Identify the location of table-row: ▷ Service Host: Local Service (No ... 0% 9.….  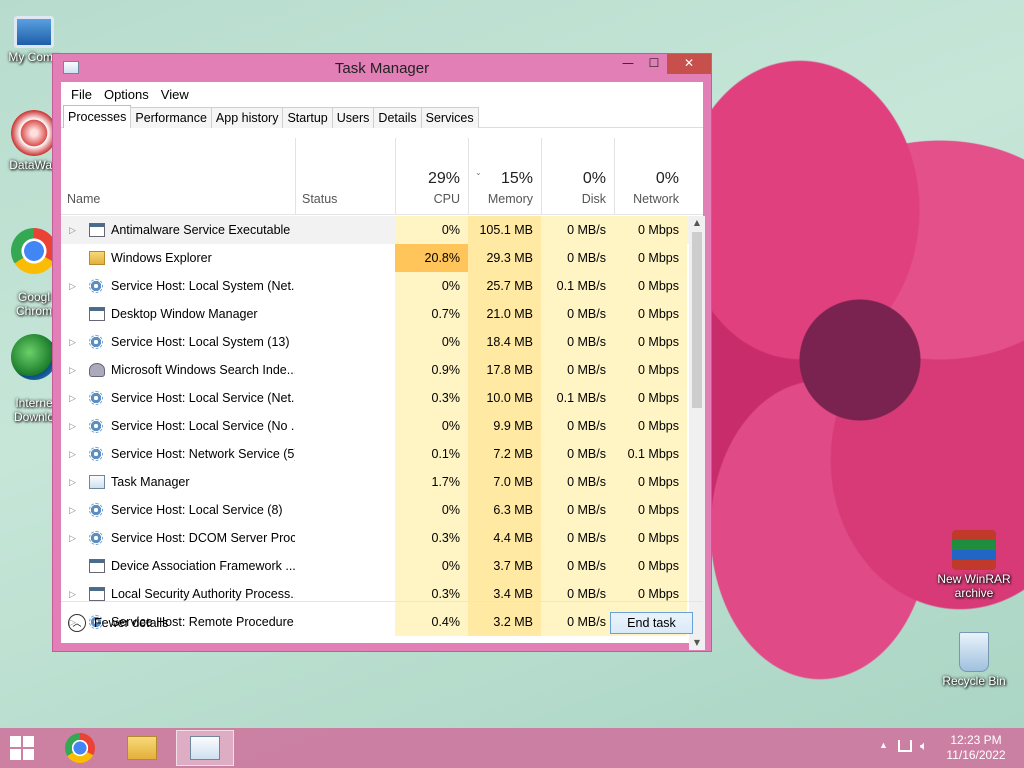
(375, 426).